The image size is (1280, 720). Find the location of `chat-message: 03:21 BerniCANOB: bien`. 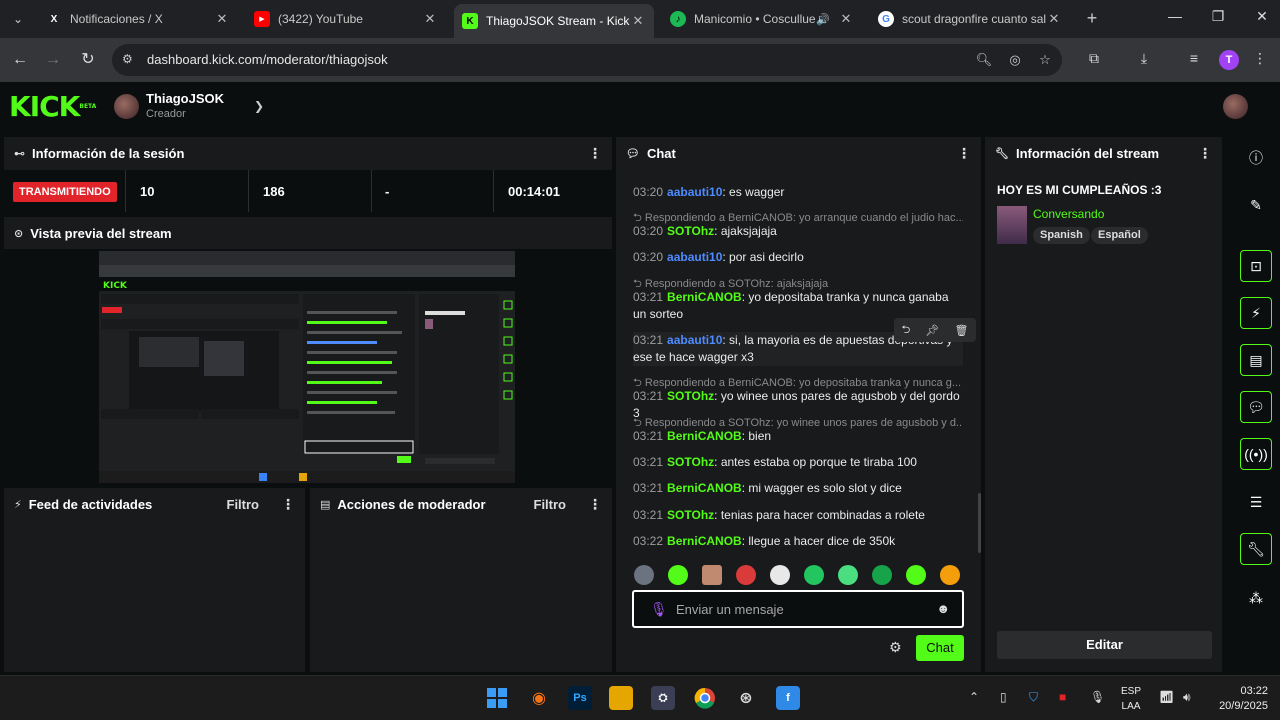

chat-message: 03:21 BerniCANOB: bien is located at coordinates (798, 436).